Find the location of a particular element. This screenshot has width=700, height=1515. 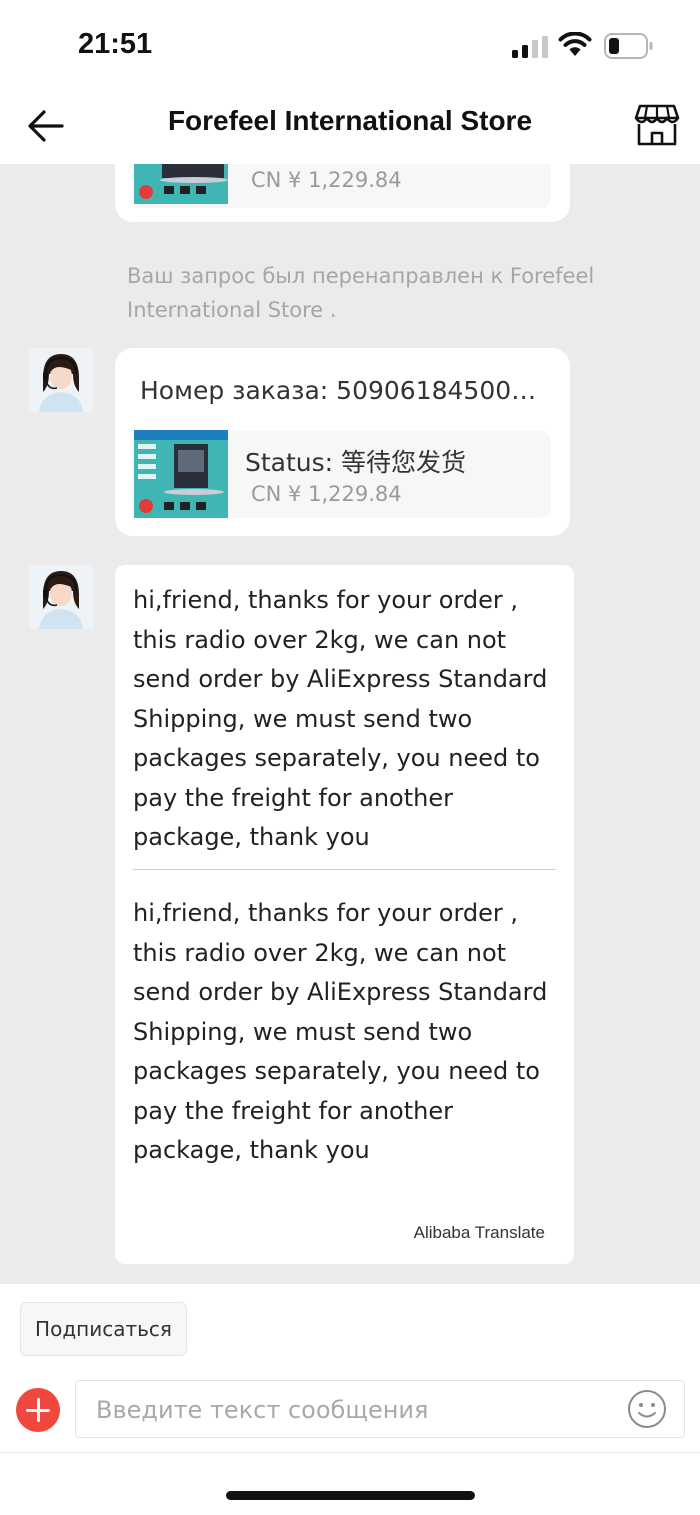

plus-circle-icon is located at coordinates (38, 1410).